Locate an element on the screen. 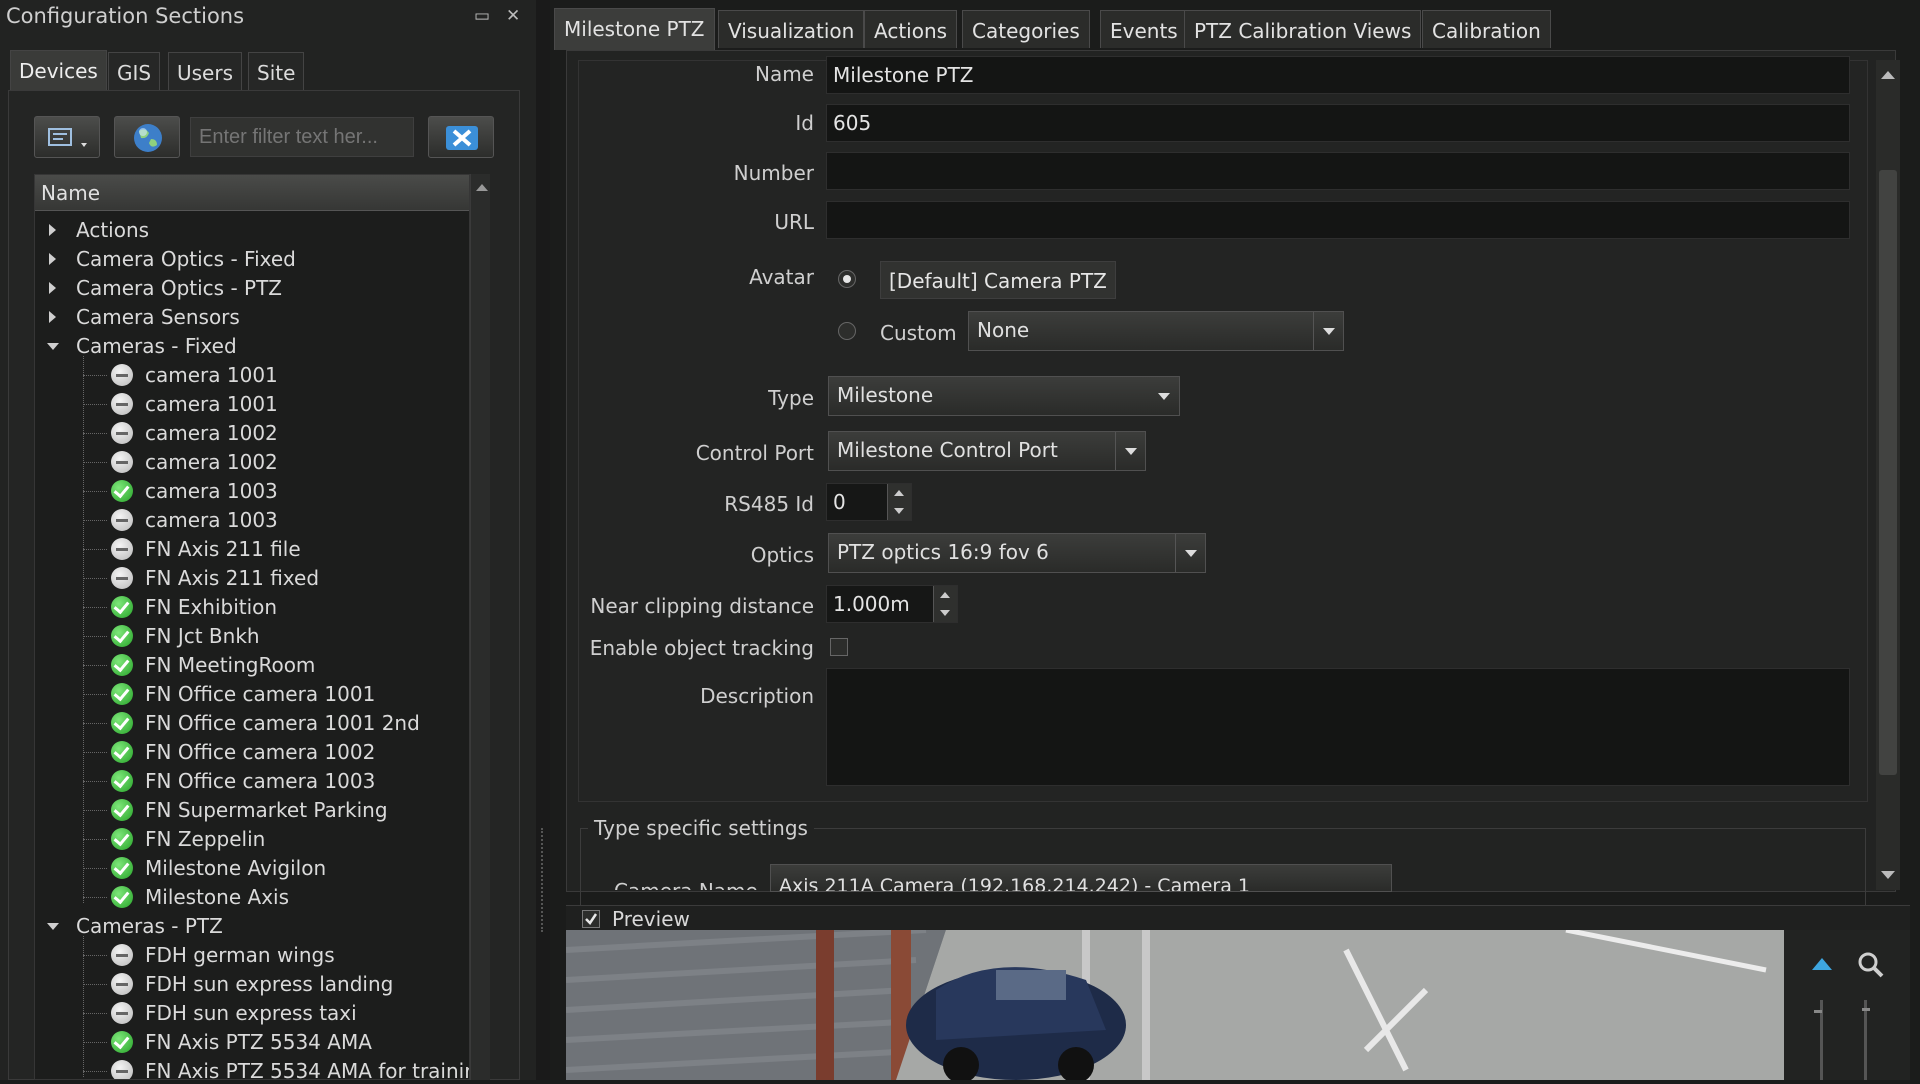 The height and width of the screenshot is (1084, 1920). avatar-custom-radio is located at coordinates (847, 331).